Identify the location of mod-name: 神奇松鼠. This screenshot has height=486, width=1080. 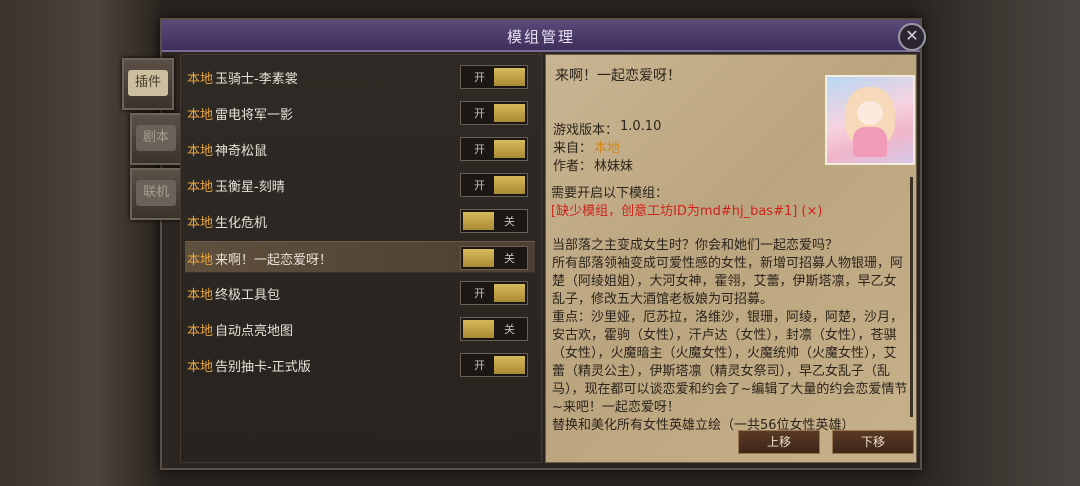
(241, 151).